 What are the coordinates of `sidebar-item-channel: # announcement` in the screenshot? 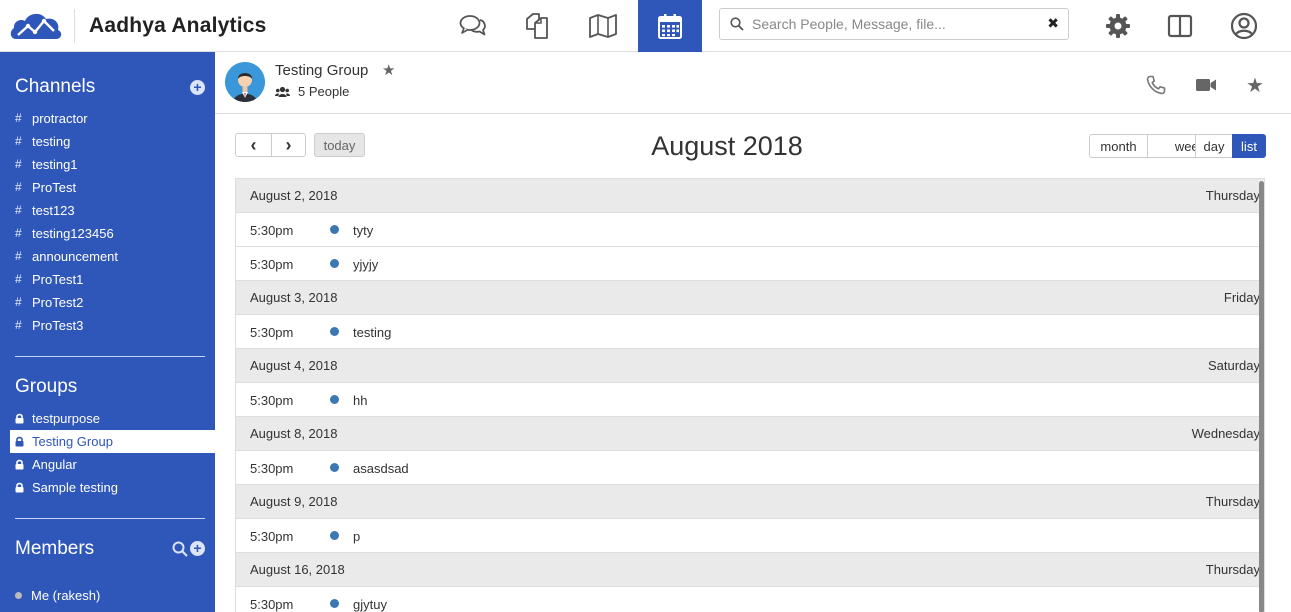 It's located at (107, 256).